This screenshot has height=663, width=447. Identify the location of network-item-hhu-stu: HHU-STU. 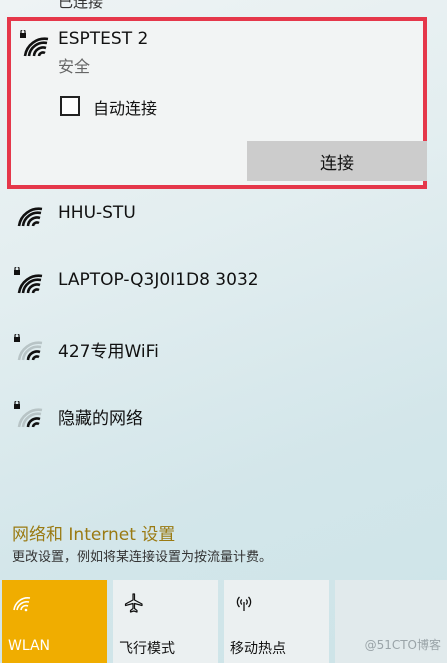
(223, 217).